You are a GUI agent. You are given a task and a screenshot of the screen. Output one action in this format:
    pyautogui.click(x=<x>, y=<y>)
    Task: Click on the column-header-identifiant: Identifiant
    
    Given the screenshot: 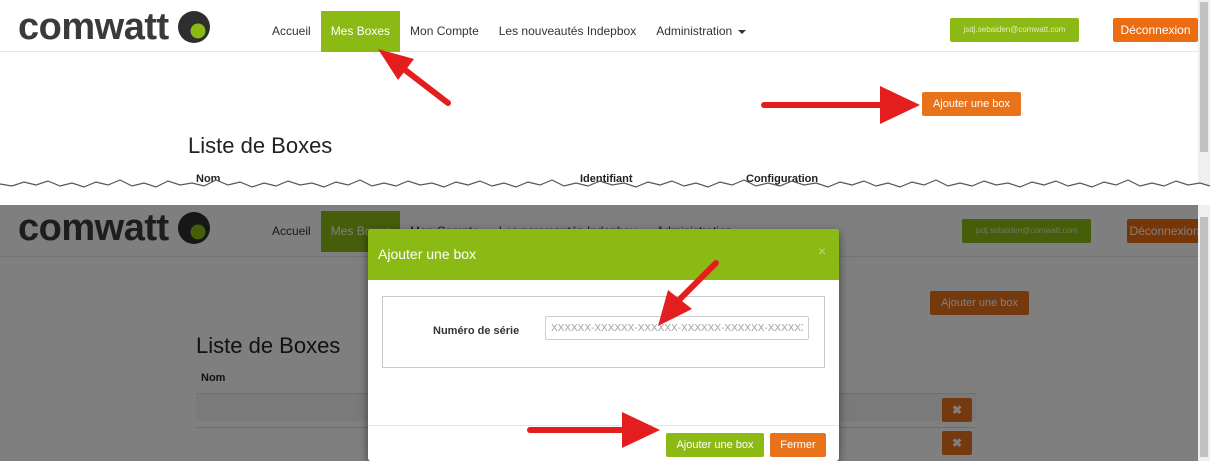 What is the action you would take?
    pyautogui.click(x=606, y=179)
    